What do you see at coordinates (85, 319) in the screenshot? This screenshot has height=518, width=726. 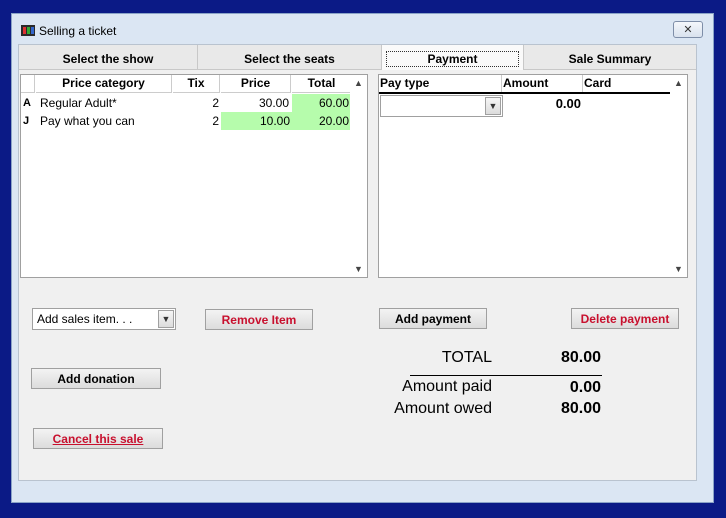 I see `add-sales-item-label: Add sales item. . .` at bounding box center [85, 319].